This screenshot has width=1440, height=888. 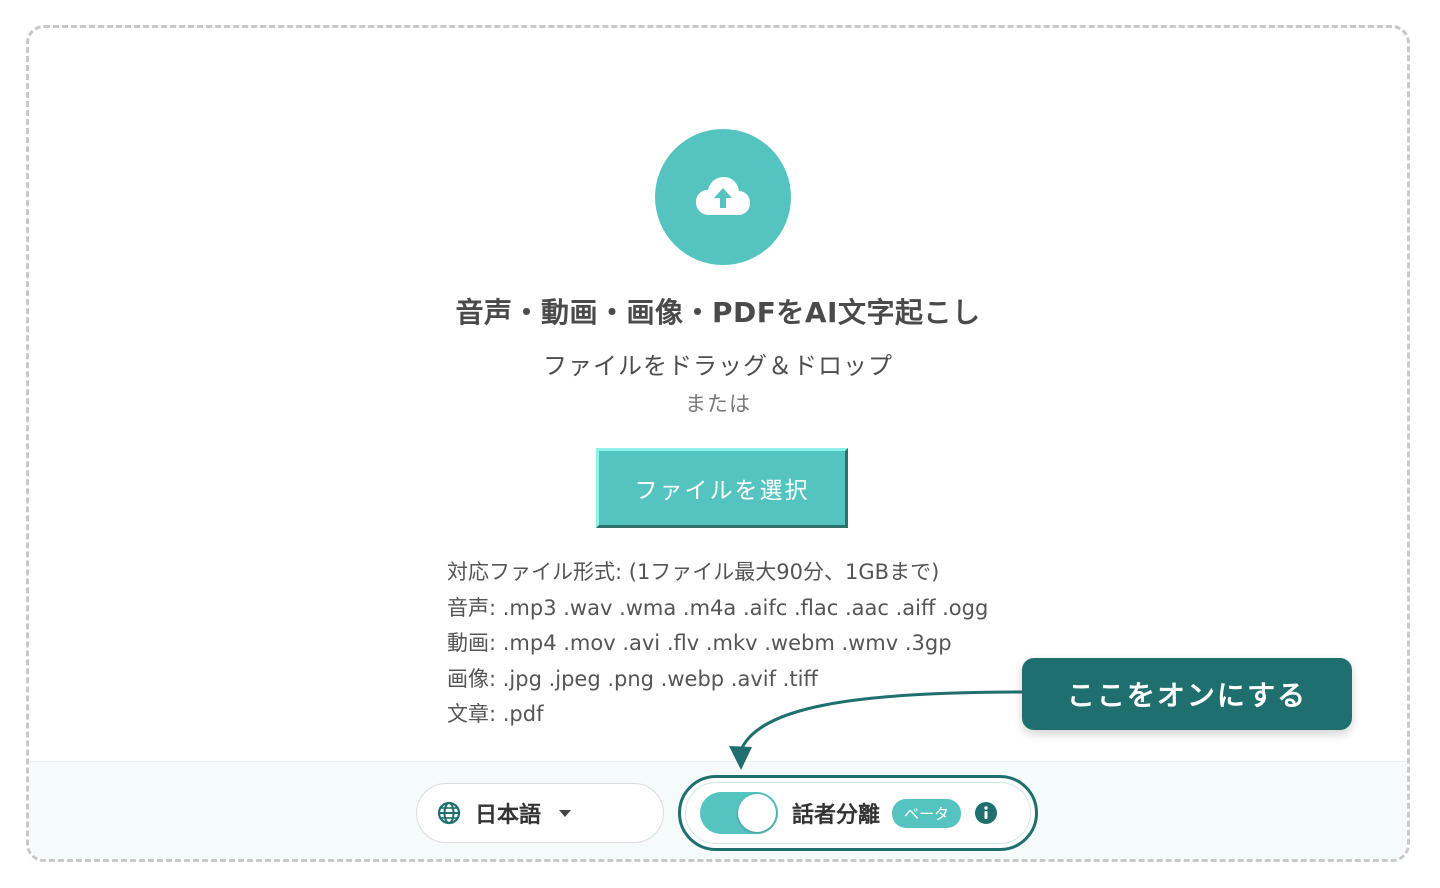 I want to click on diarization-switch, so click(x=739, y=813).